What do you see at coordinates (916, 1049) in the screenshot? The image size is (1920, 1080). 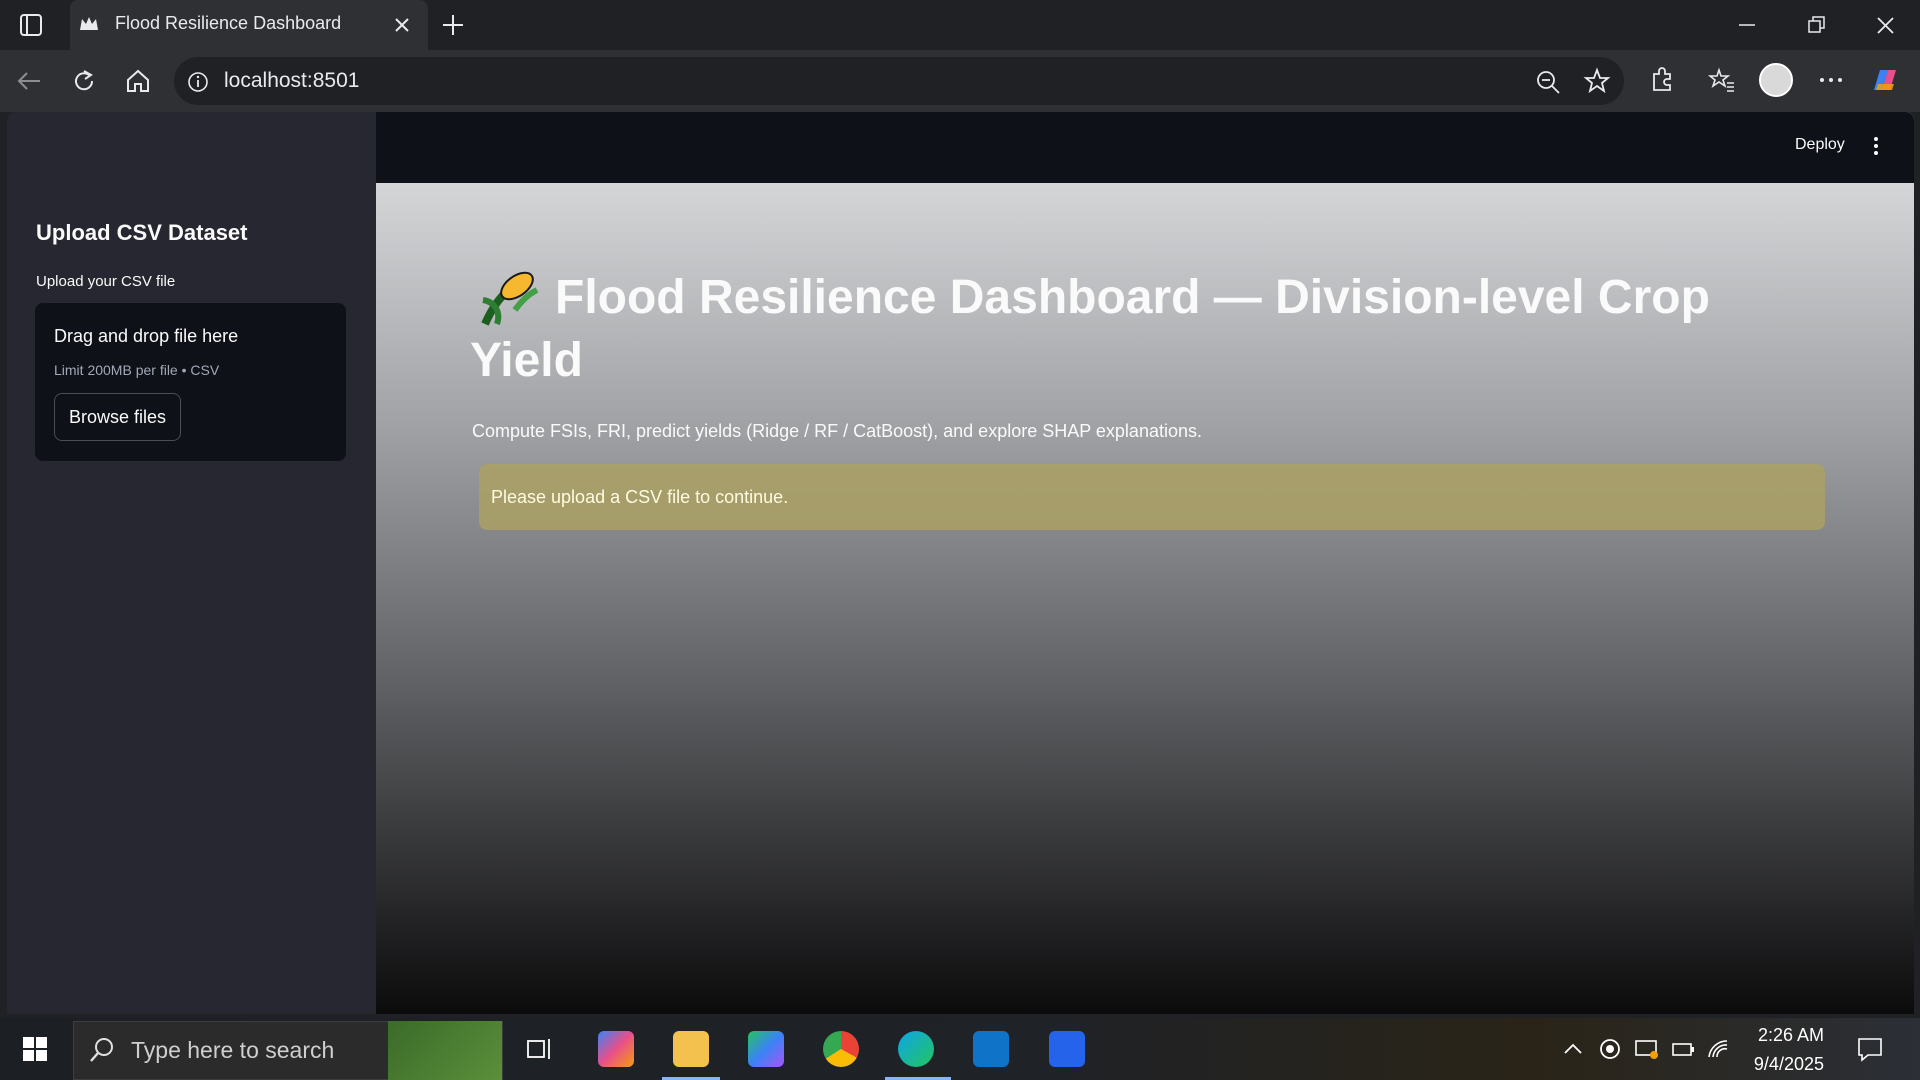 I see `edge-icon` at bounding box center [916, 1049].